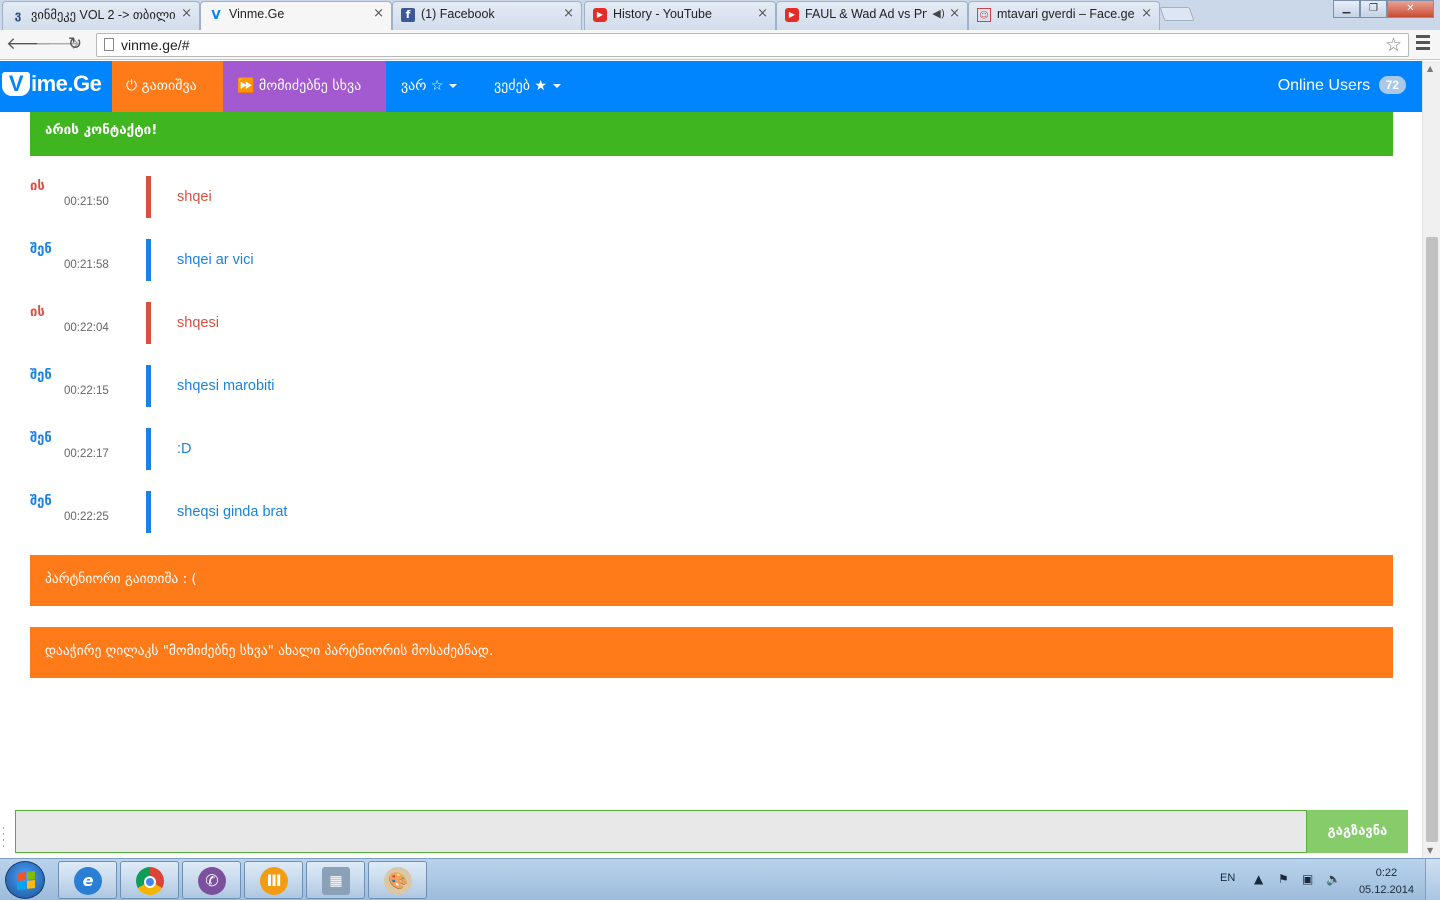 Image resolution: width=1440 pixels, height=900 pixels. What do you see at coordinates (66, 83) in the screenshot?
I see `logo-text: ime.Ge` at bounding box center [66, 83].